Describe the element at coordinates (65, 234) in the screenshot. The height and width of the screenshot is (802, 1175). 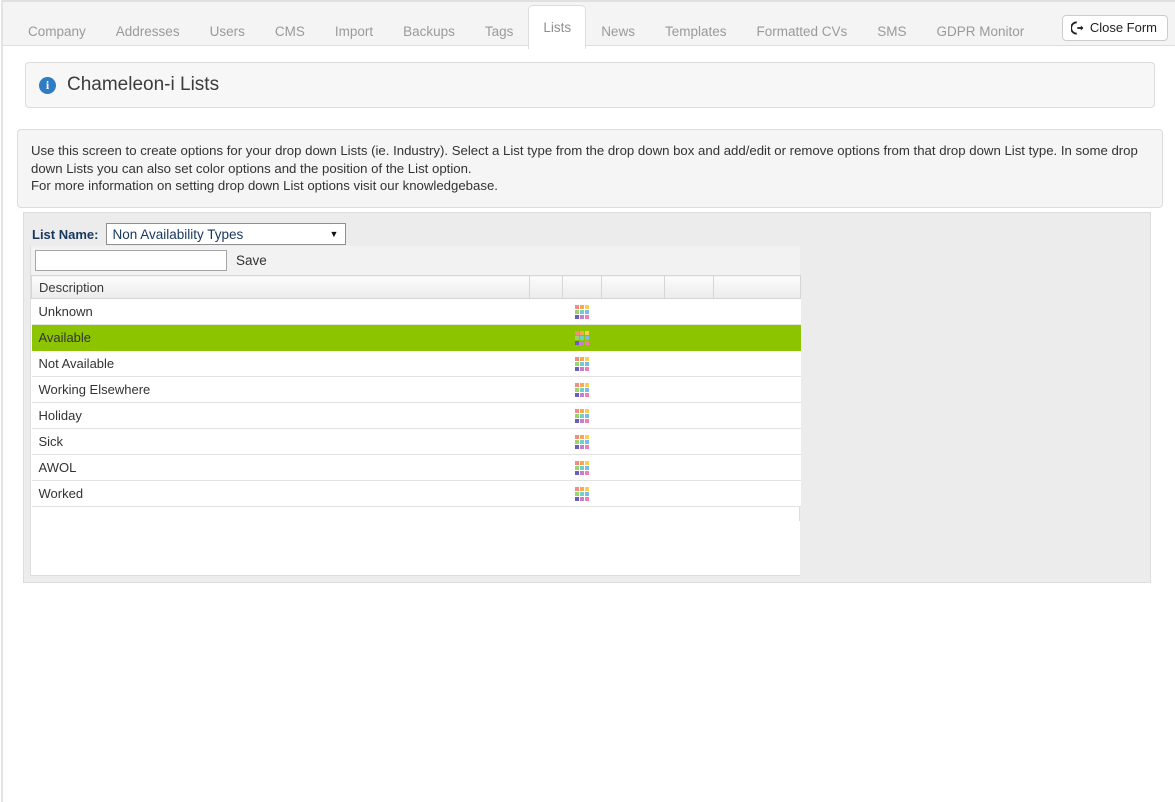
I see `list-name-label: List Name:` at that location.